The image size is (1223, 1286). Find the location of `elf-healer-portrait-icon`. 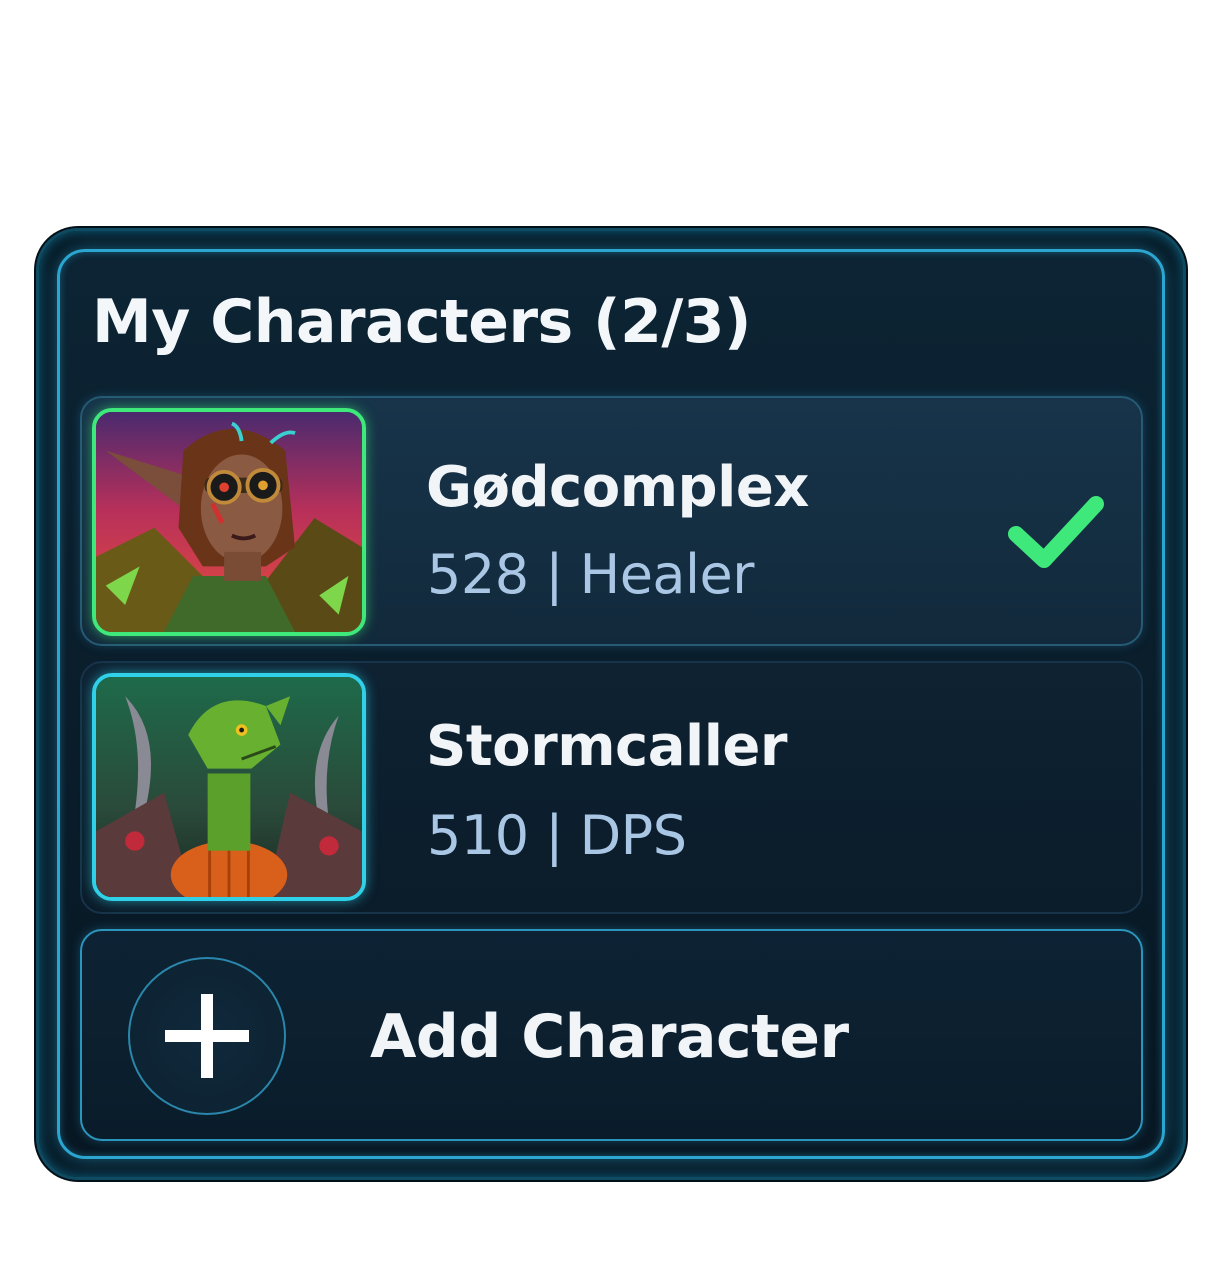

elf-healer-portrait-icon is located at coordinates (229, 522).